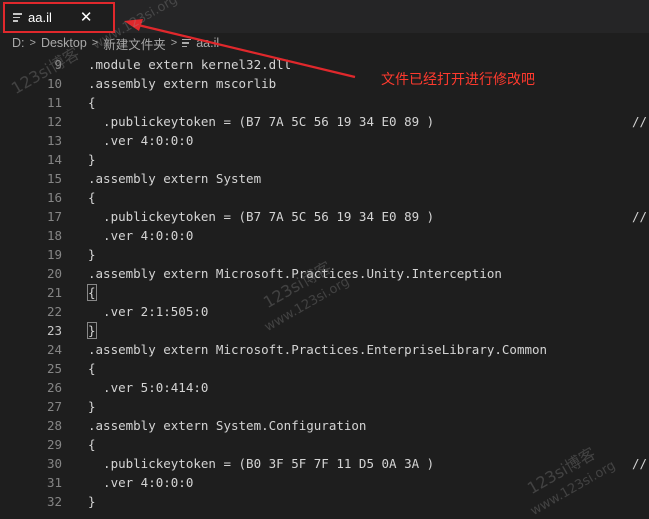 The height and width of the screenshot is (519, 649). Describe the element at coordinates (324, 444) in the screenshot. I see `code-line: 29 {` at that location.